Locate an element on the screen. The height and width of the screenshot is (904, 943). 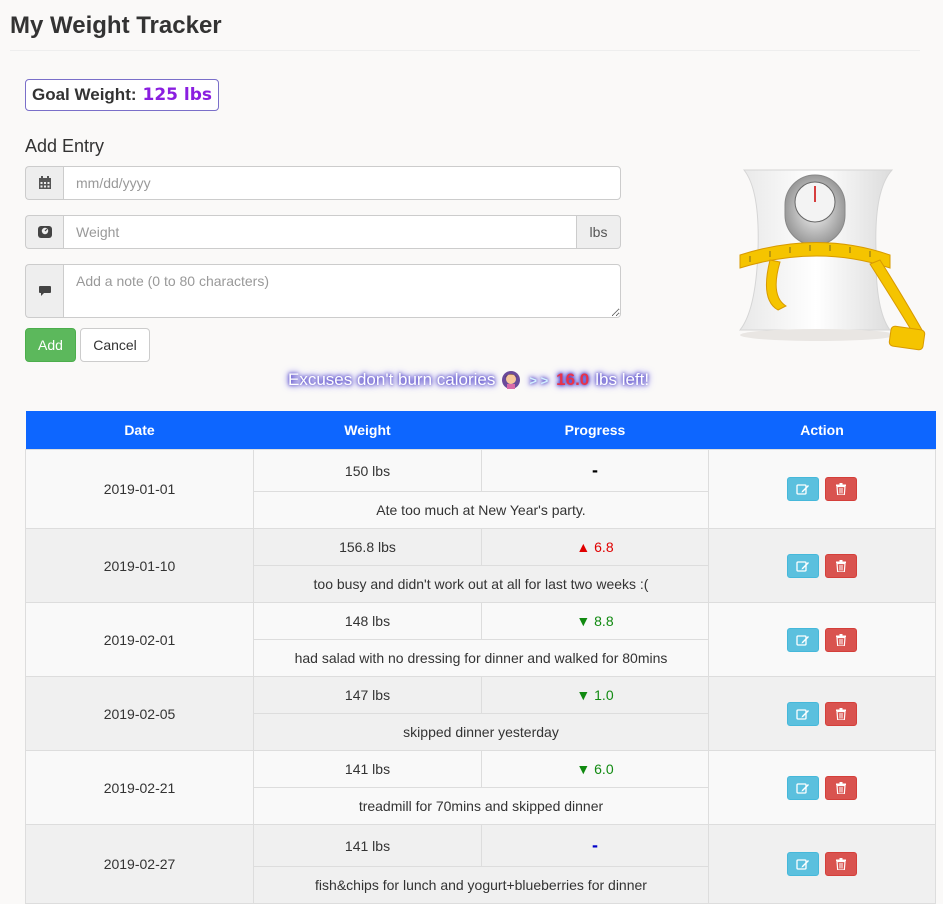
weight-input is located at coordinates (320, 232).